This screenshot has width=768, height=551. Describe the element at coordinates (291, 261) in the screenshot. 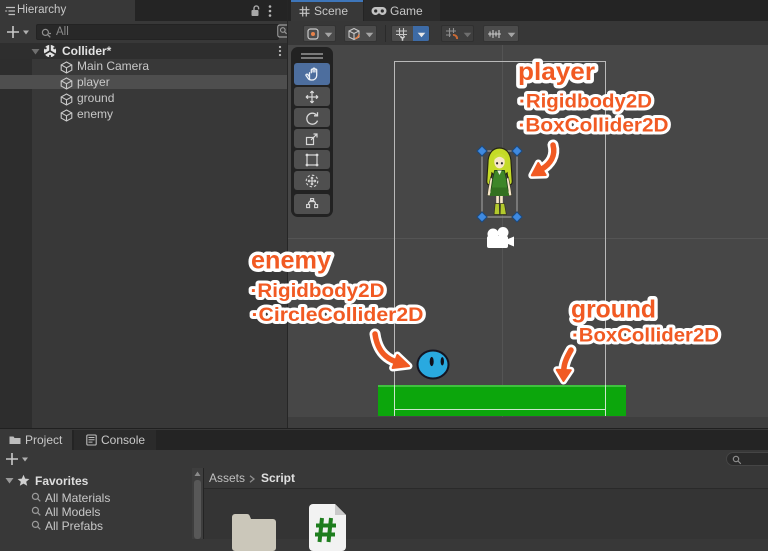

I see `svg-text: enemy` at that location.